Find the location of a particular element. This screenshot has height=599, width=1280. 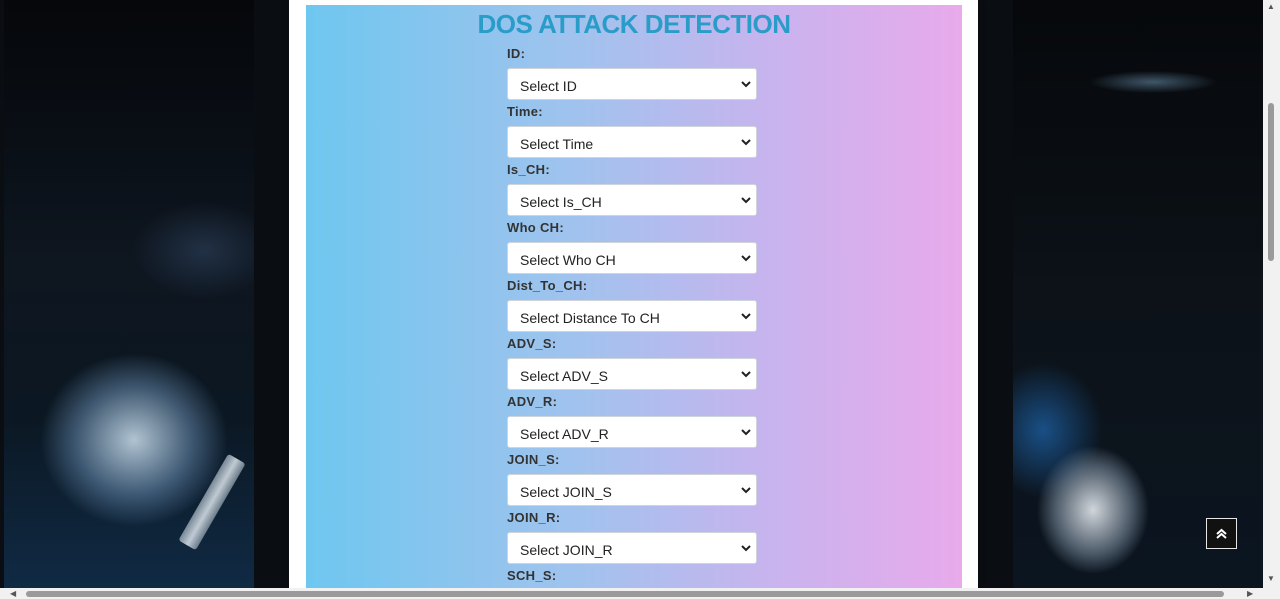

field-label: ADV_S: is located at coordinates (532, 343).